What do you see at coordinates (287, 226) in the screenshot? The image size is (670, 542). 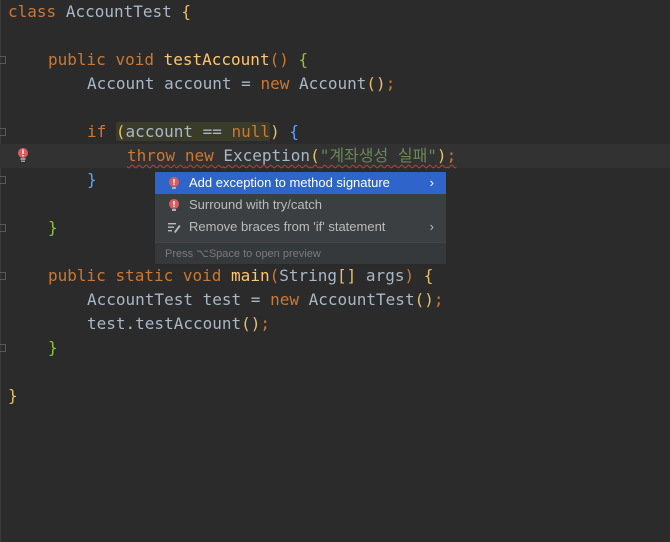 I see `menu-item-label: Remove braces from 'if' statement` at bounding box center [287, 226].